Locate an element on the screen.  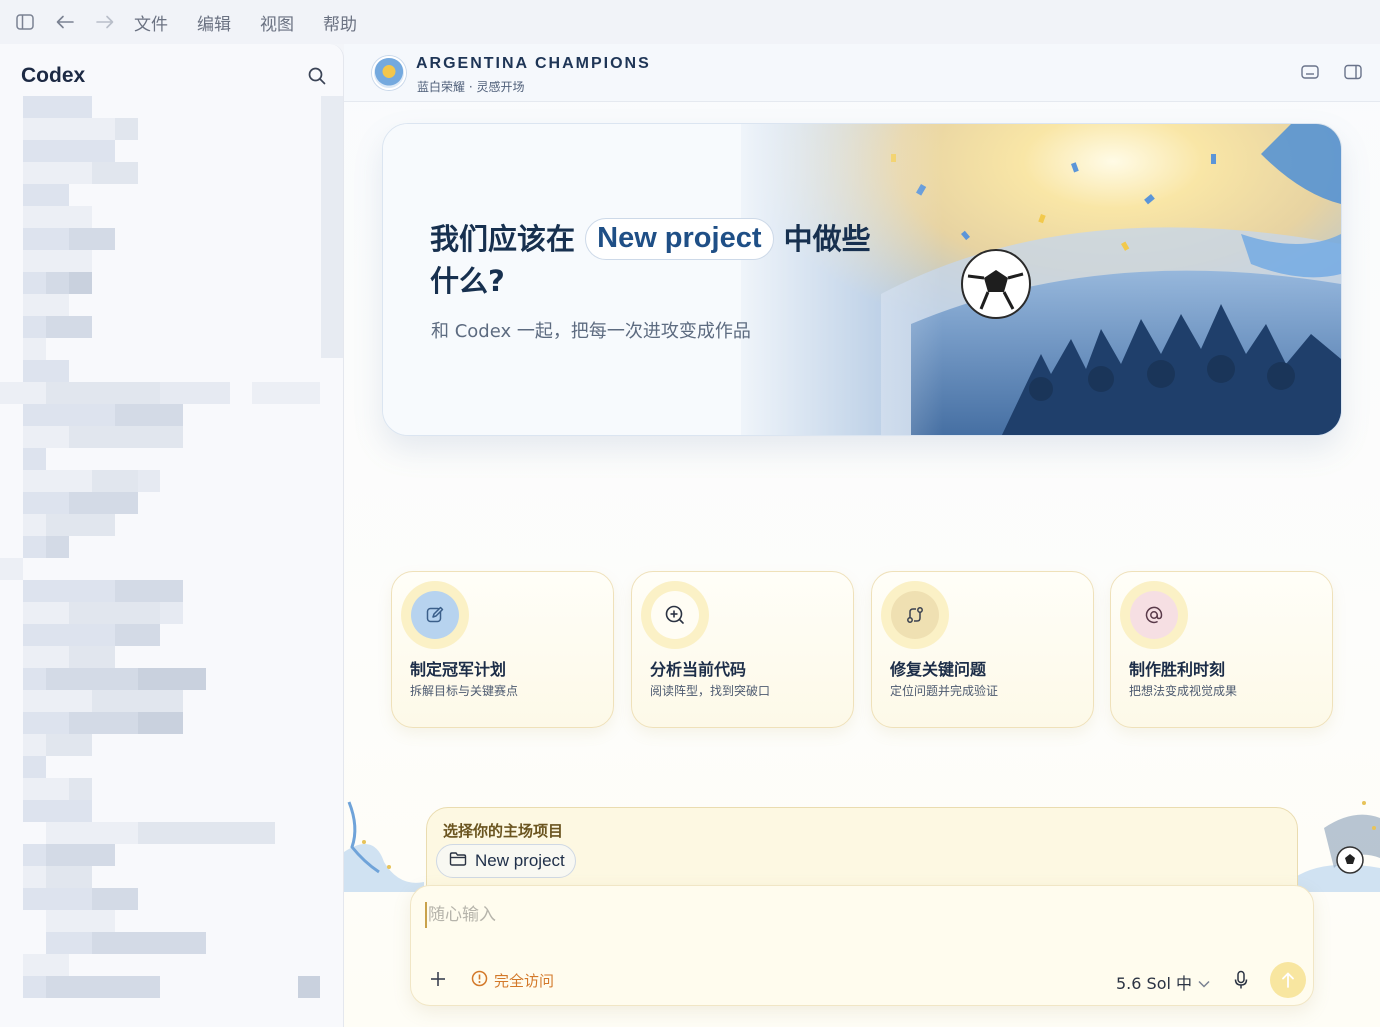
arrow-up-icon is located at coordinates (1288, 980).